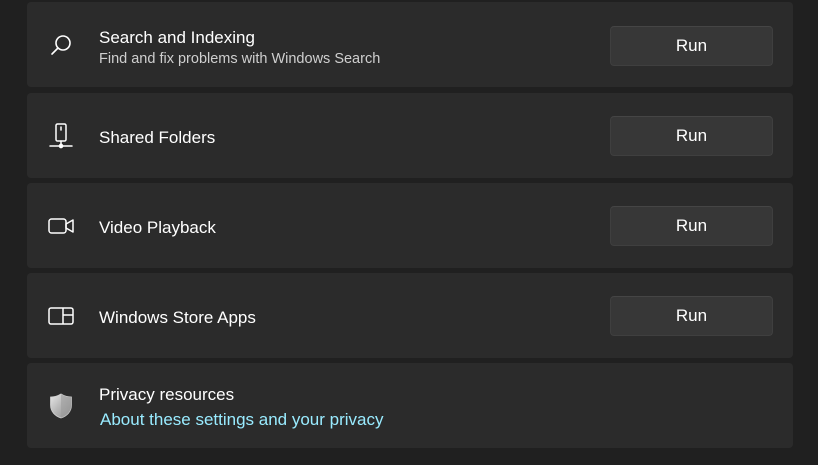  I want to click on troubleshooter-title: Shared Folders, so click(157, 137).